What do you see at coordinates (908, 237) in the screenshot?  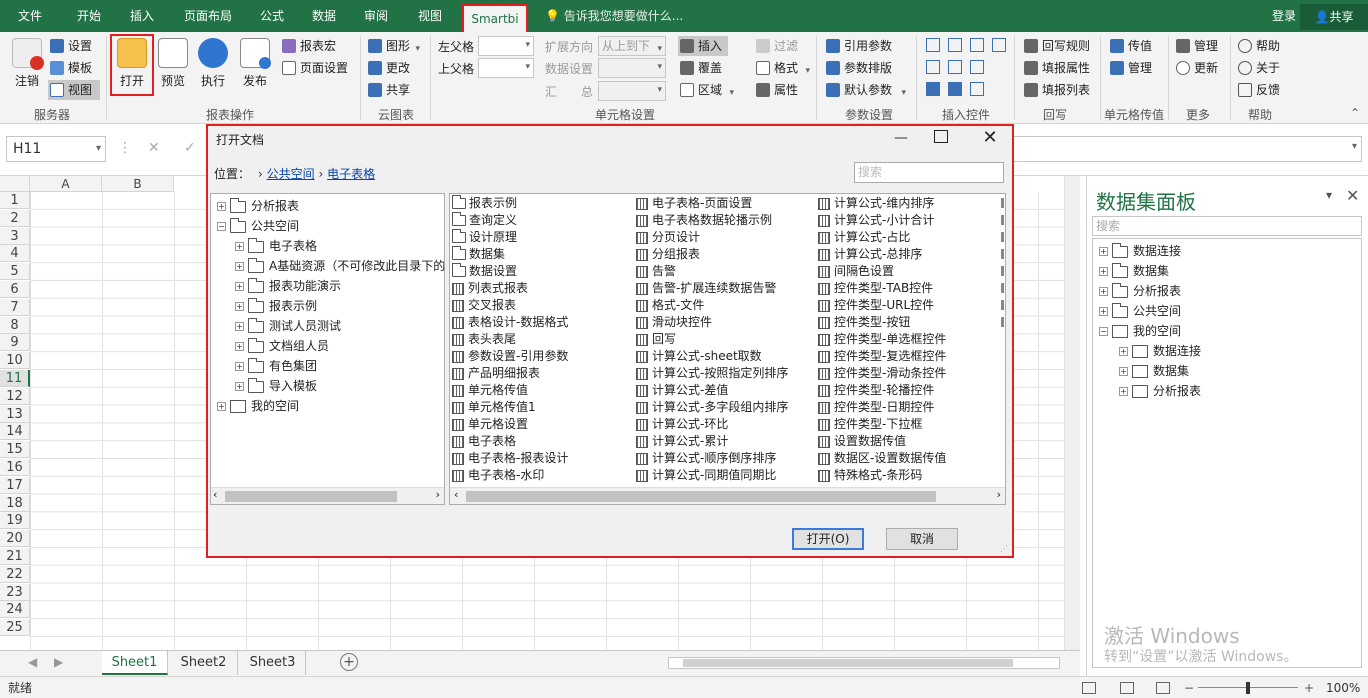 I see `file-item: 计算公式-占比` at bounding box center [908, 237].